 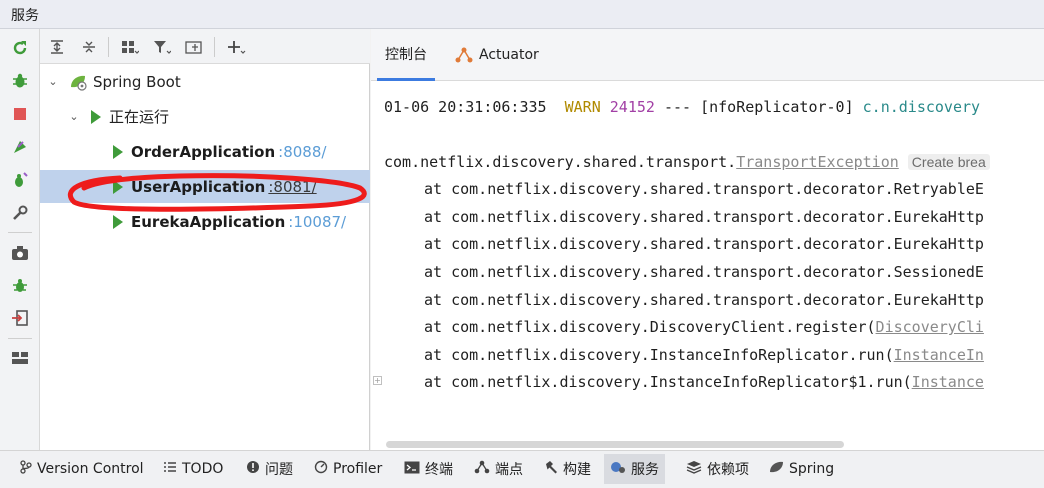 I want to click on tree-node-running: ⌄ 正在运行, so click(x=205, y=116).